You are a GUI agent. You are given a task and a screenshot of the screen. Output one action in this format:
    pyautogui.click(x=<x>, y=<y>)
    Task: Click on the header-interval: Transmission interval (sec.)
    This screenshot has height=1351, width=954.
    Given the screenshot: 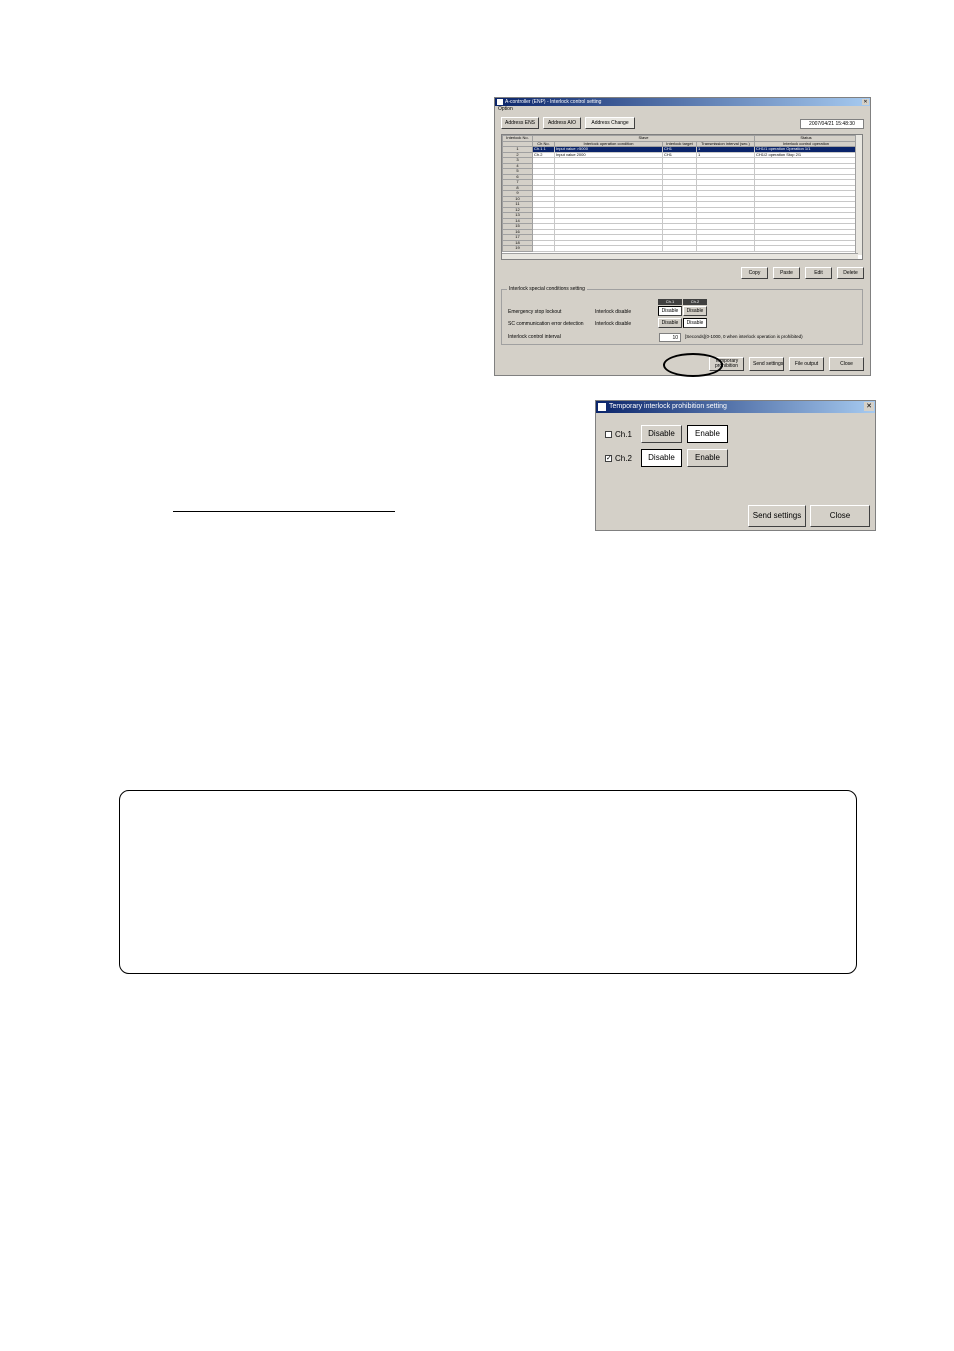 What is the action you would take?
    pyautogui.click(x=725, y=143)
    